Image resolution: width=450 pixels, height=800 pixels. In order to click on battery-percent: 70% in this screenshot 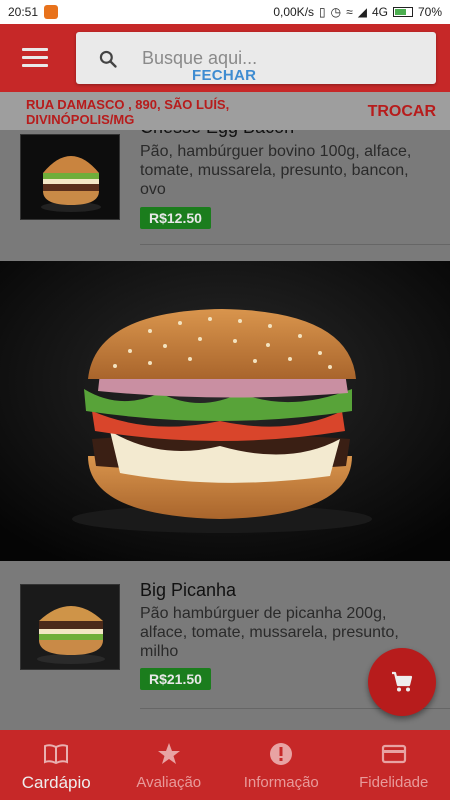, I will do `click(429, 12)`.